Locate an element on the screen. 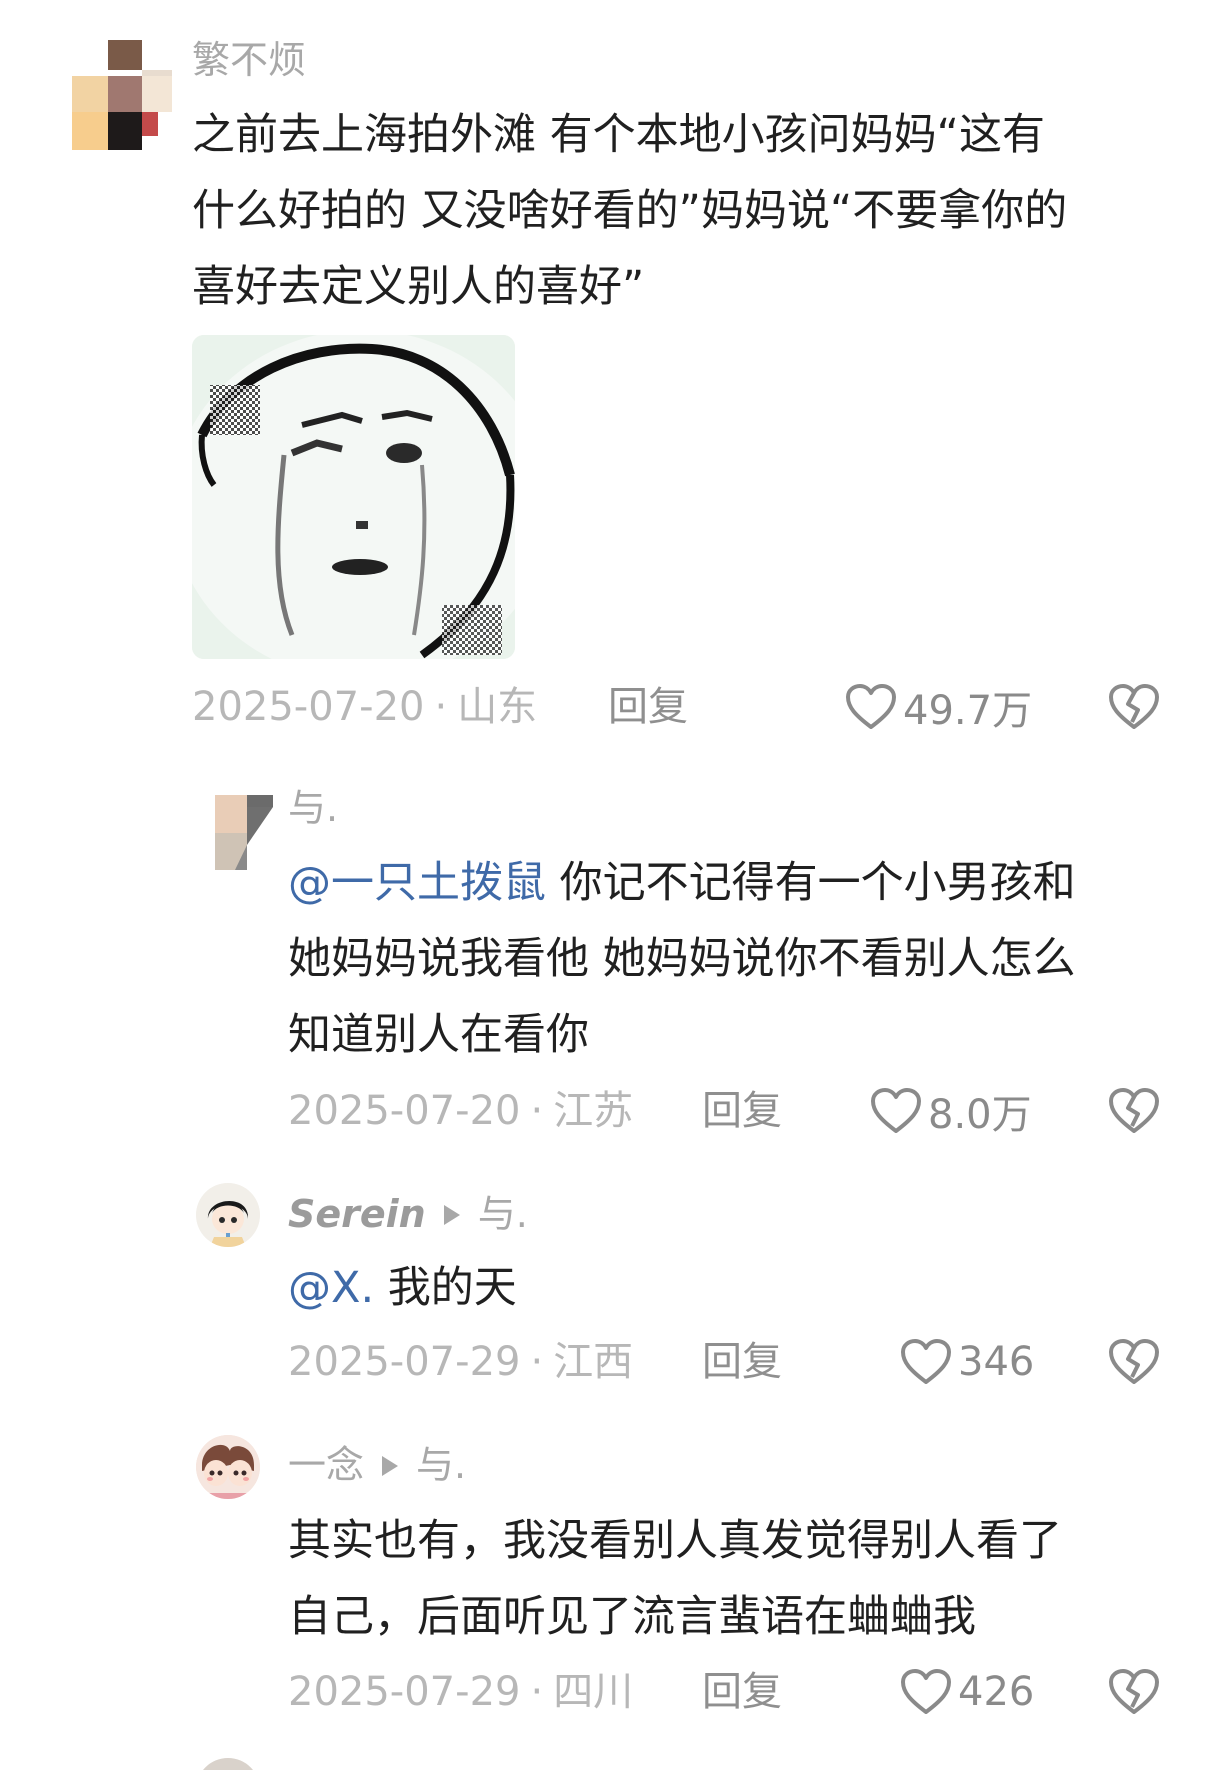  comment-text-line: 什么好拍的 又没啥好看的”妈妈说“不要拿你的 is located at coordinates (630, 211).